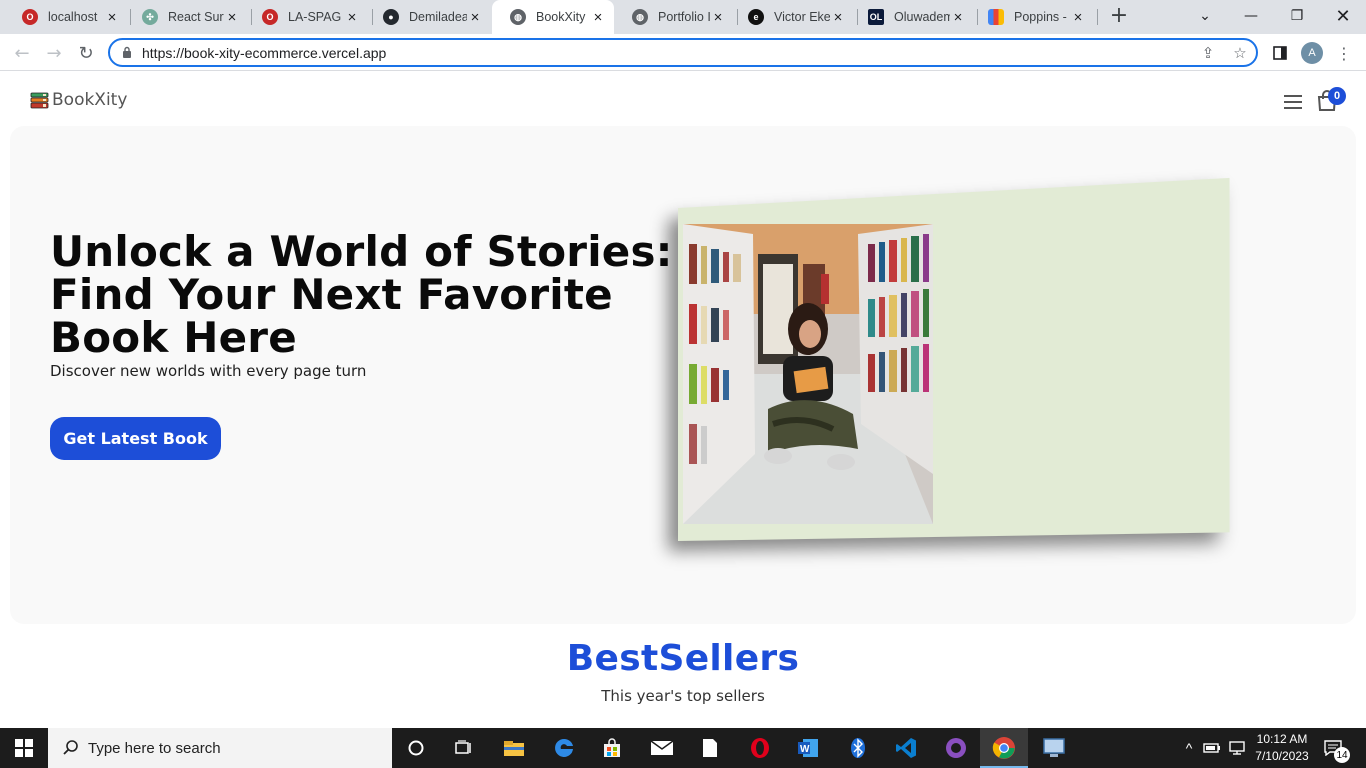 This screenshot has height=768, width=1366. Describe the element at coordinates (127, 52) in the screenshot. I see `lock-icon` at that location.